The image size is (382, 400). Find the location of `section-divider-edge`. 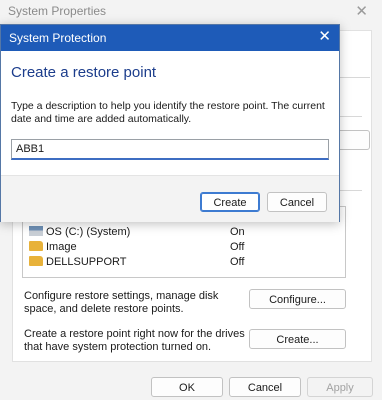

section-divider-edge is located at coordinates (350, 116).